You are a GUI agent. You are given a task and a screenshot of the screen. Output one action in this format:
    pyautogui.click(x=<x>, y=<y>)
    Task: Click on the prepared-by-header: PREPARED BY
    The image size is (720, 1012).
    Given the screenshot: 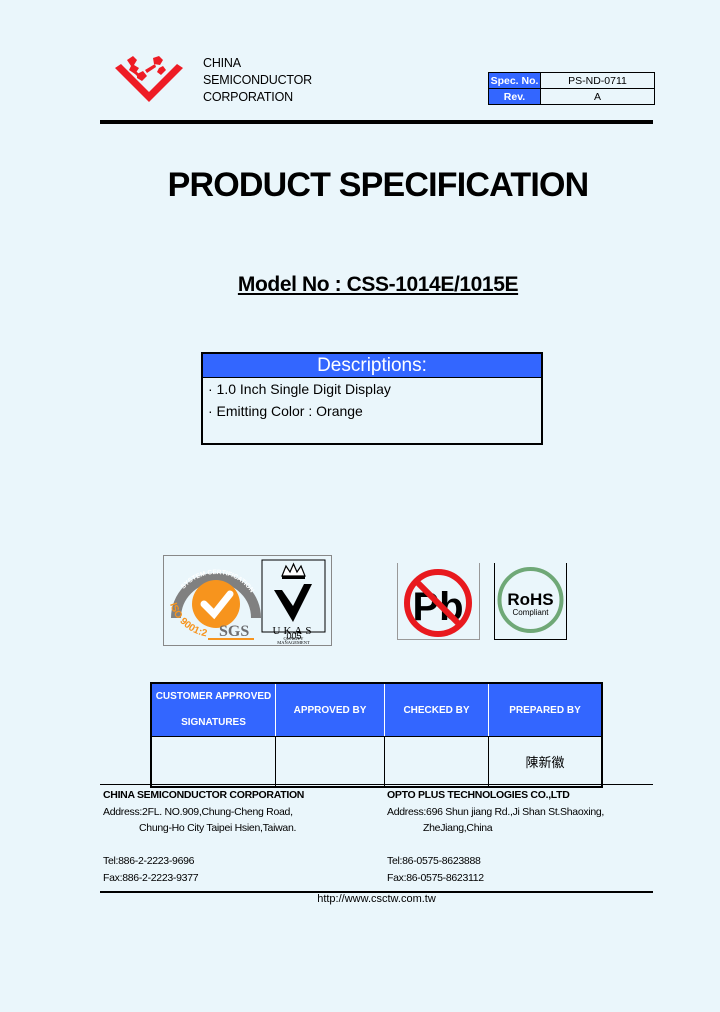 What is the action you would take?
    pyautogui.click(x=545, y=709)
    